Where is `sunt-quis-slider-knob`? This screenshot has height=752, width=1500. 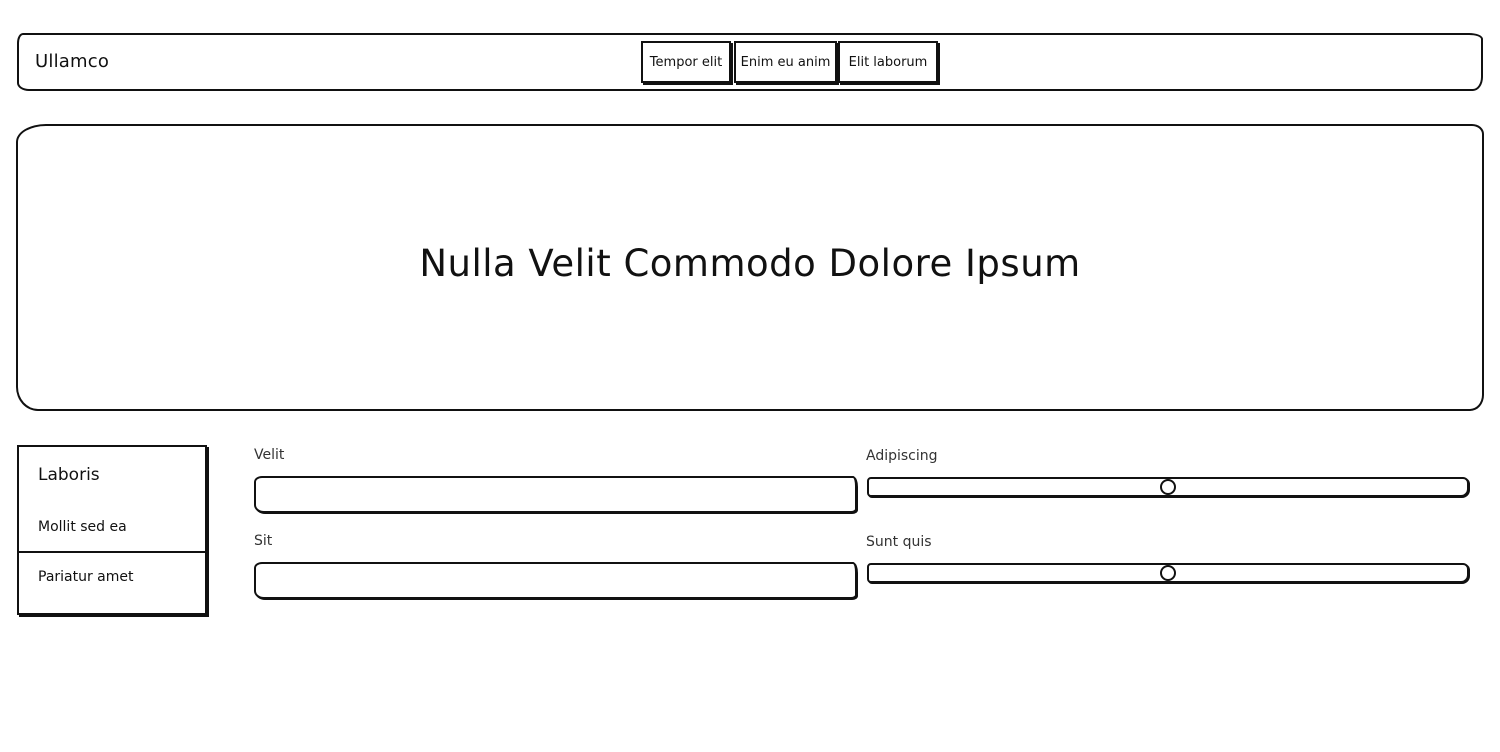 sunt-quis-slider-knob is located at coordinates (1168, 573).